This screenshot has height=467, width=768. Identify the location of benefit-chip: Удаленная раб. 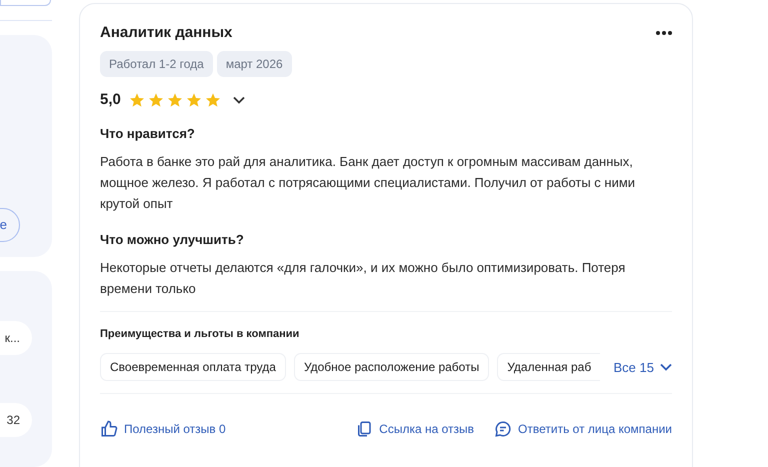
(548, 367).